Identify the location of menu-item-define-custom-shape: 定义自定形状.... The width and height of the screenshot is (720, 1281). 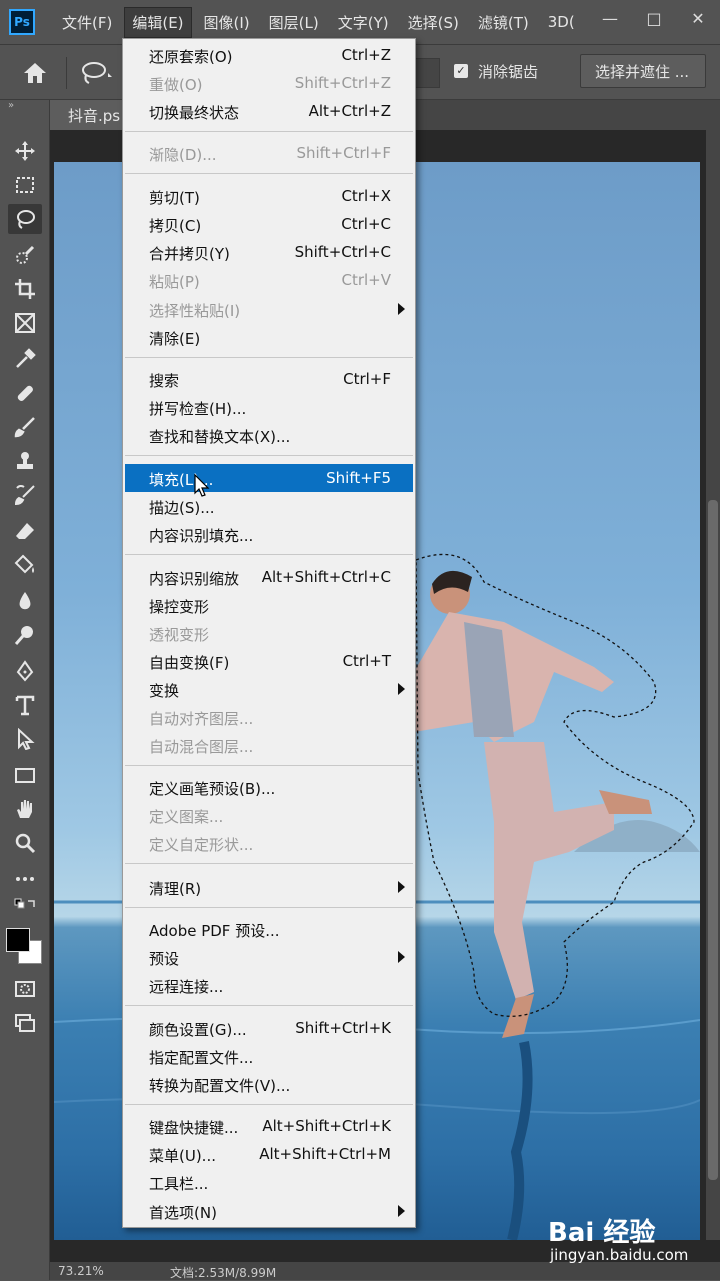
(201, 845).